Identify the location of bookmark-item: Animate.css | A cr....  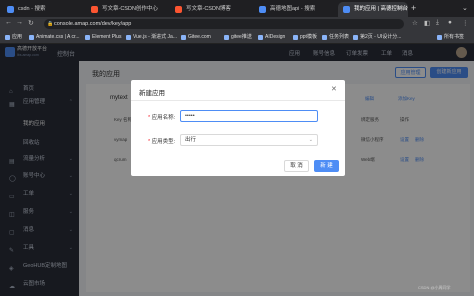
(54, 37).